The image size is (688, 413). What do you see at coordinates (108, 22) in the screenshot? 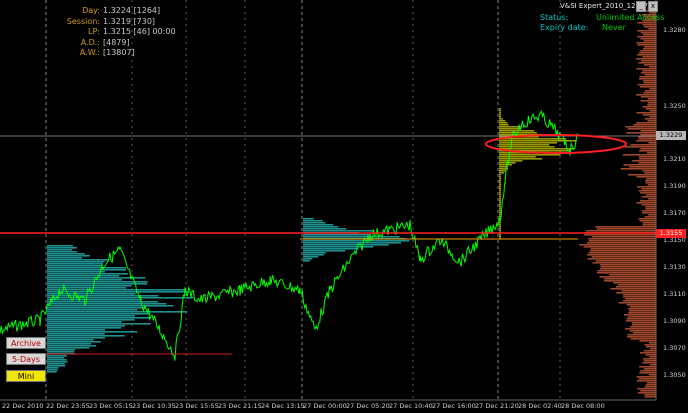
I see `info-row-session: Session: 1.3219 [730]` at bounding box center [108, 22].